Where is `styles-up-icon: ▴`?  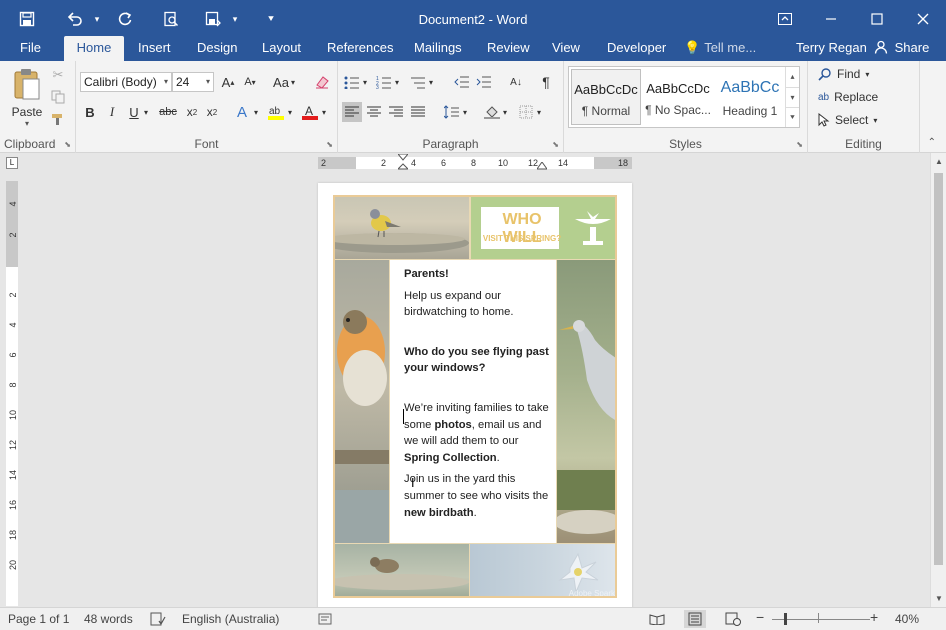
styles-up-icon: ▴ is located at coordinates (792, 77).